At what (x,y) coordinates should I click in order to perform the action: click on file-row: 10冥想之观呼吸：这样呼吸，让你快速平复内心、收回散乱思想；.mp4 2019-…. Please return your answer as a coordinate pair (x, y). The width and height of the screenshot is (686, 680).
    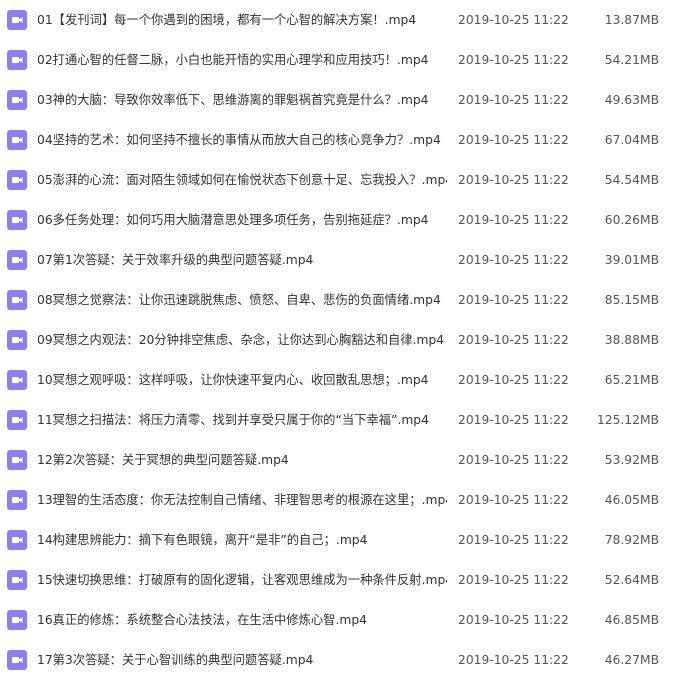
    Looking at the image, I should click on (343, 380).